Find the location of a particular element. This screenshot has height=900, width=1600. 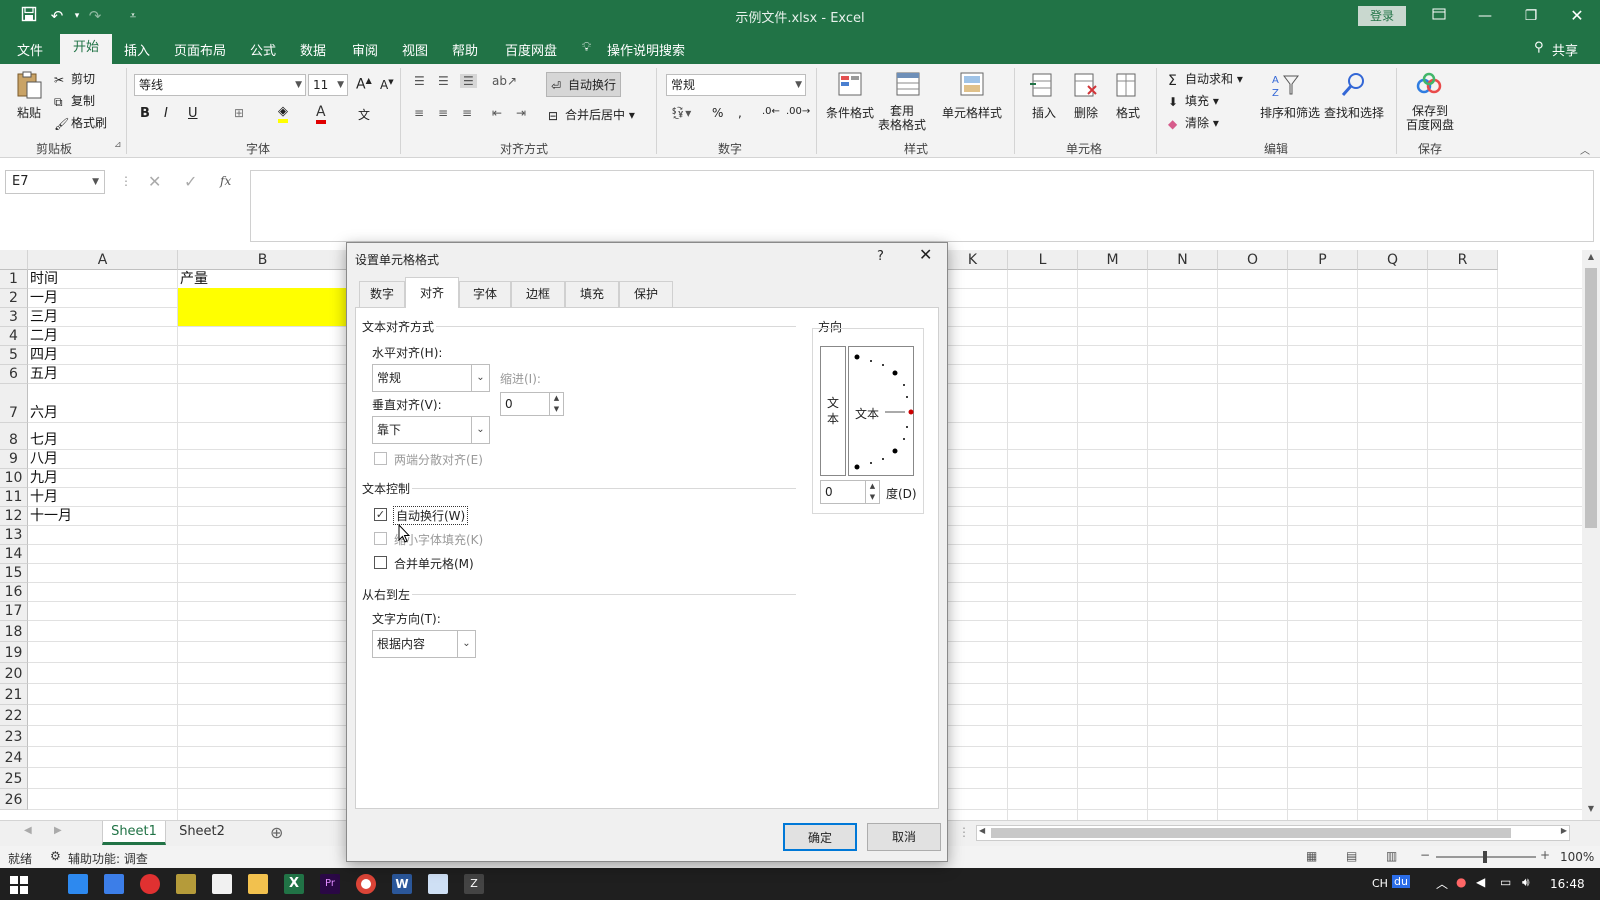

ime-indicator: du is located at coordinates (1401, 881).